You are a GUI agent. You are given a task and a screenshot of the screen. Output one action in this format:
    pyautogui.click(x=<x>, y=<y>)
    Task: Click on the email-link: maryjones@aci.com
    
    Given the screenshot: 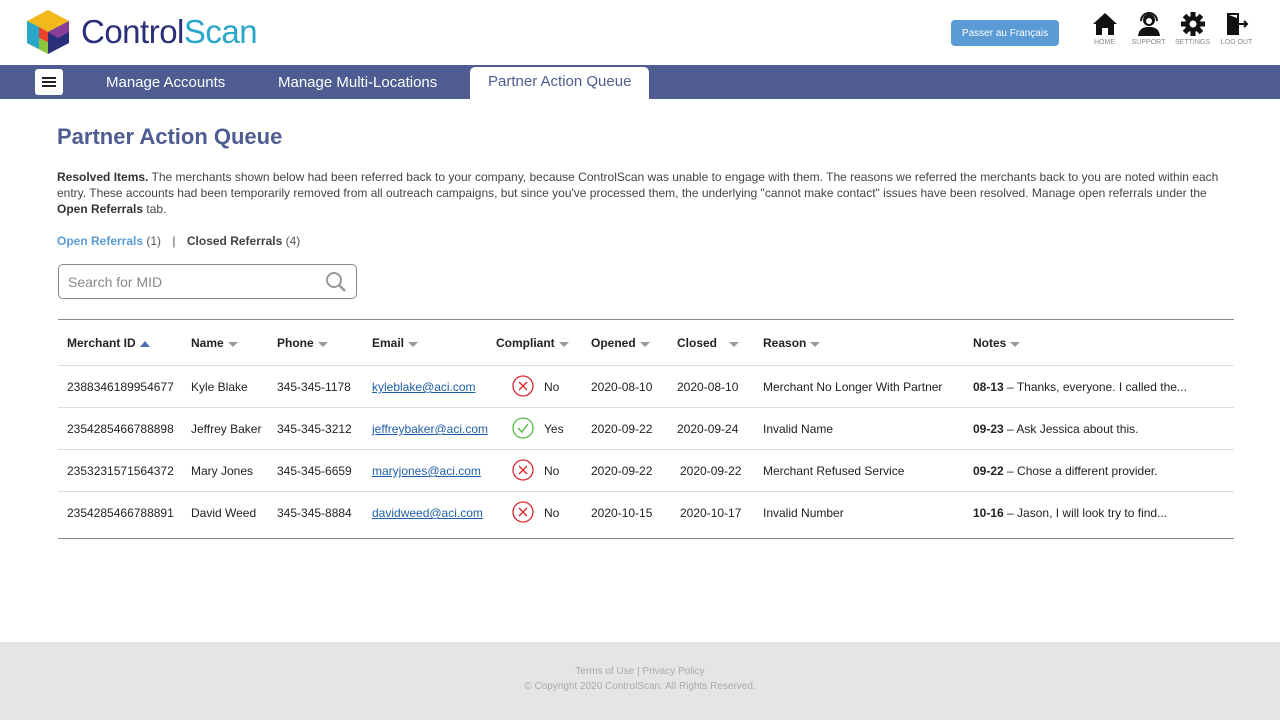 What is the action you would take?
    pyautogui.click(x=426, y=471)
    